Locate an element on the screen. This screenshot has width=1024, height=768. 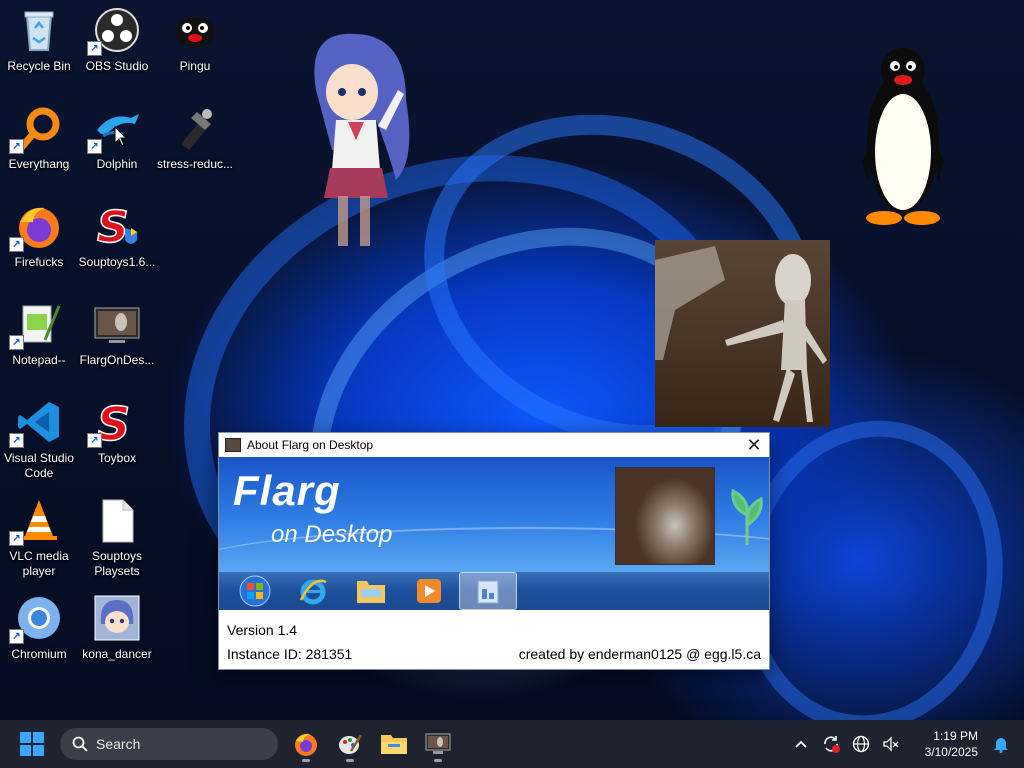
bell-icon is located at coordinates (1001, 744).